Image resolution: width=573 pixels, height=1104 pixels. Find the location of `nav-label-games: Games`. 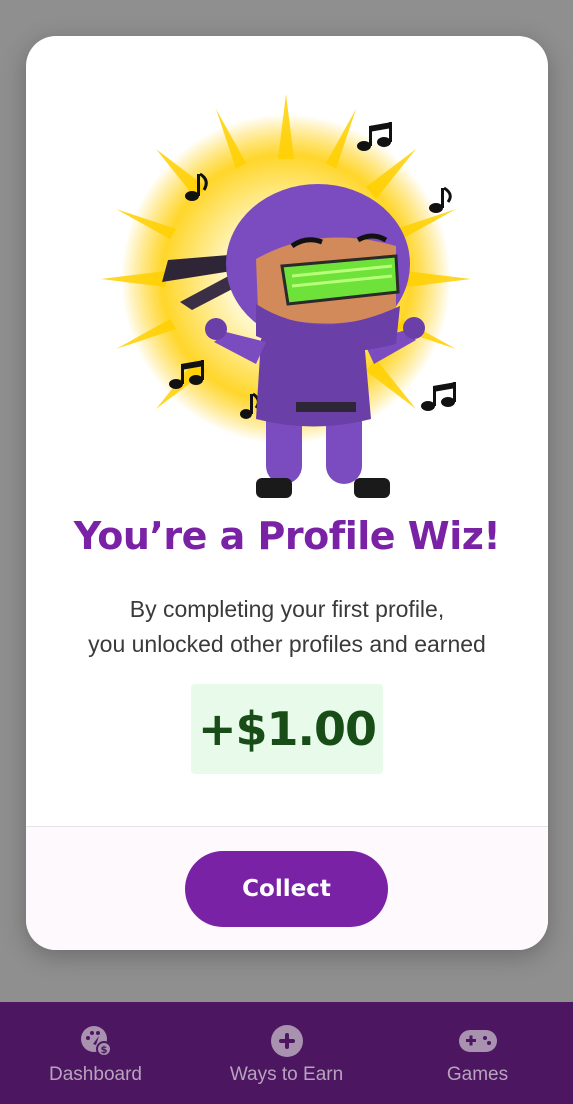

nav-label-games: Games is located at coordinates (477, 1074).